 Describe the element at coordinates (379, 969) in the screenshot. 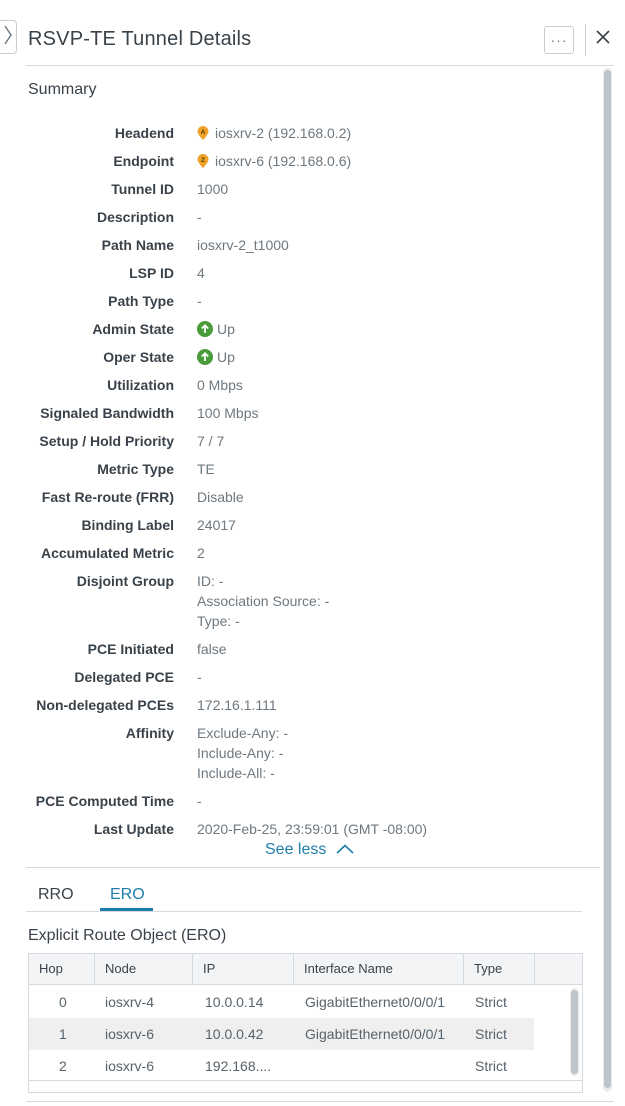

I see `column-header-interface-name: Interface Name` at that location.